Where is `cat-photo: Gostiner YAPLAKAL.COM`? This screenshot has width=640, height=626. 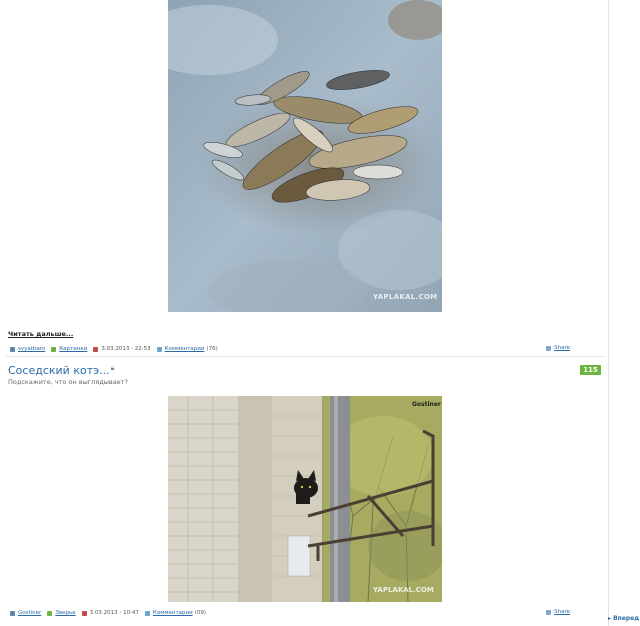 cat-photo: Gostiner YAPLAKAL.COM is located at coordinates (305, 499).